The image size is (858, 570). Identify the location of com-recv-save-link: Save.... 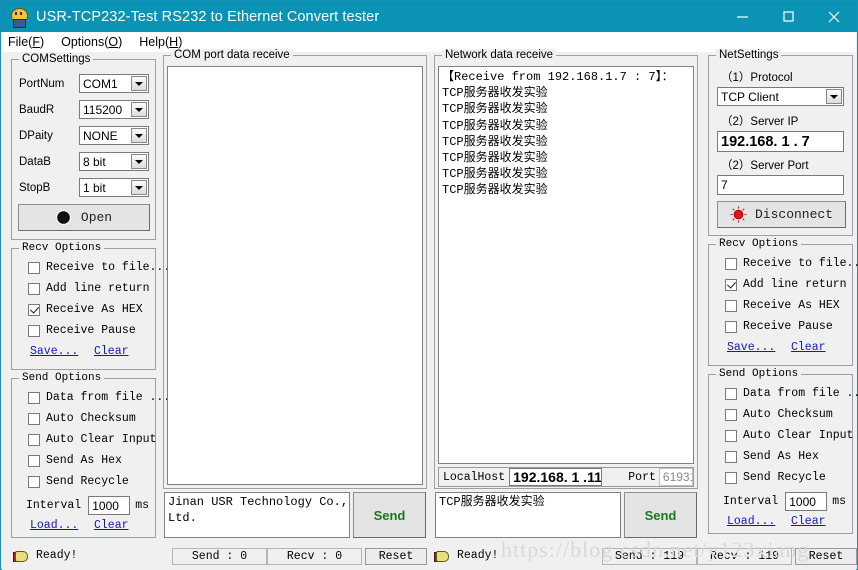
(54, 351).